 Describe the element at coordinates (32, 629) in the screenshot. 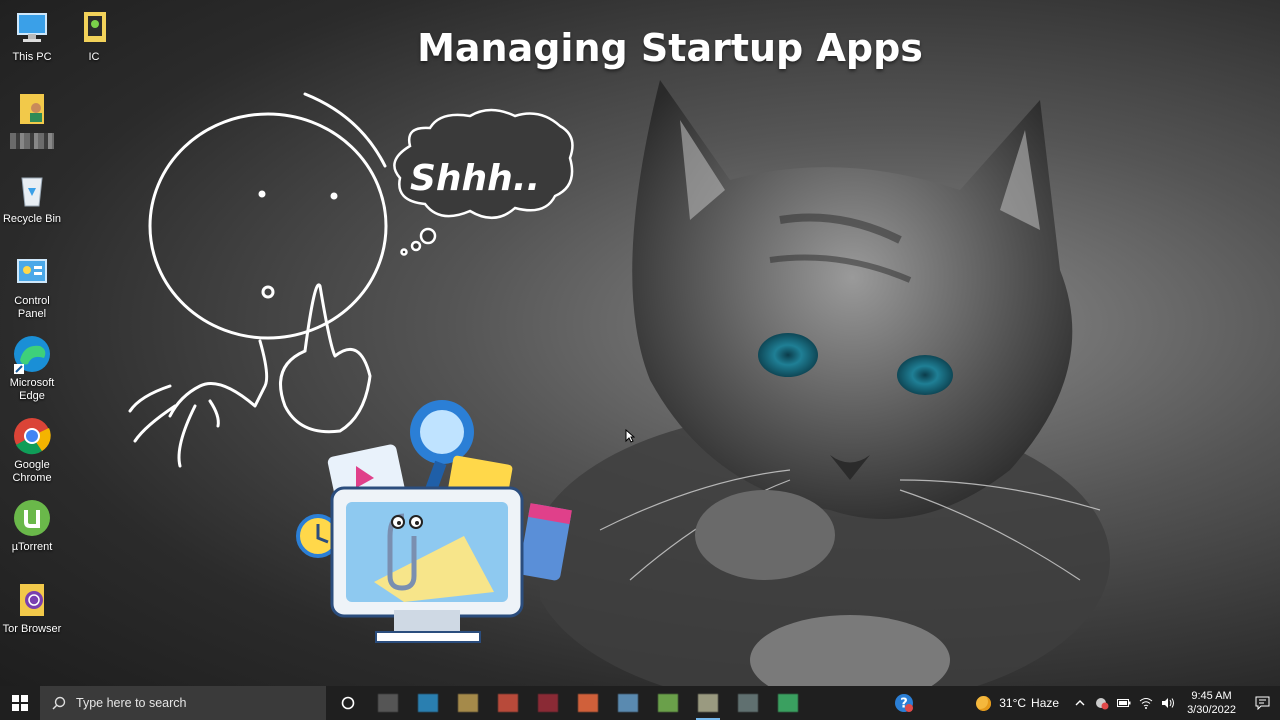

I see `desktop-icon-label: Tor Browser` at that location.